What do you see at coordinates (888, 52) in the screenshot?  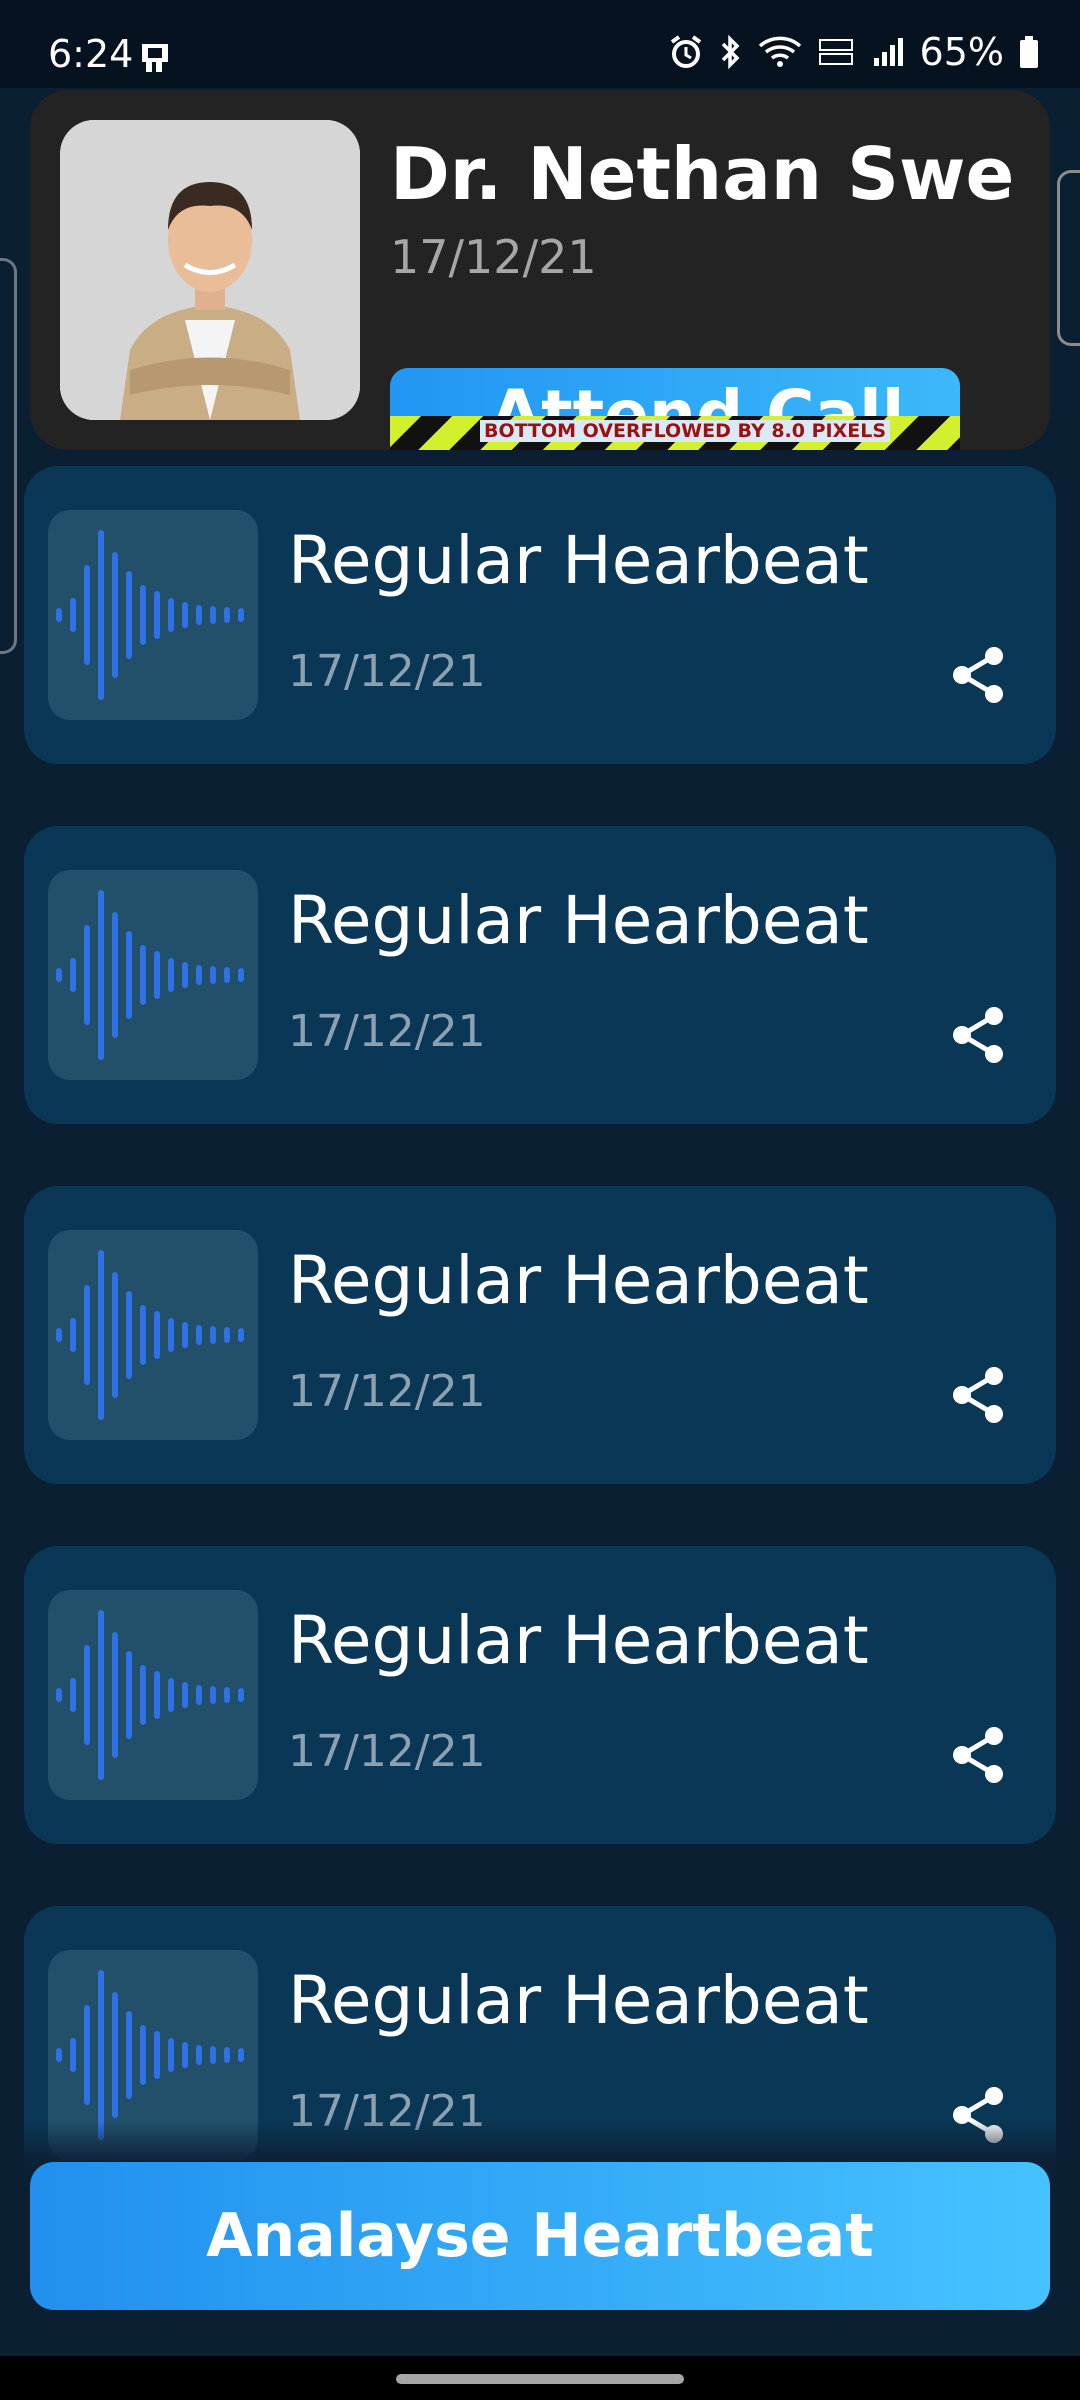 I see `signal-icon` at bounding box center [888, 52].